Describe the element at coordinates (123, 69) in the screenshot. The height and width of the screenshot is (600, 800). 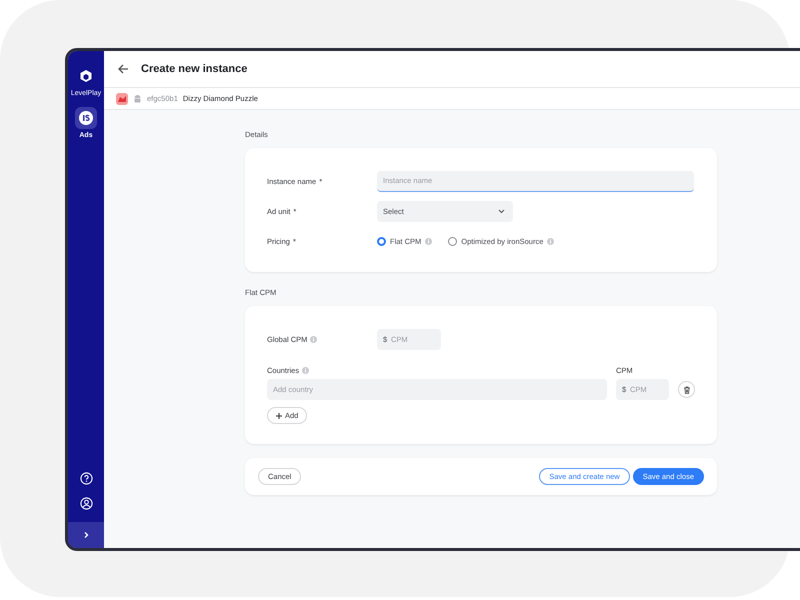
I see `back-arrow-icon` at that location.